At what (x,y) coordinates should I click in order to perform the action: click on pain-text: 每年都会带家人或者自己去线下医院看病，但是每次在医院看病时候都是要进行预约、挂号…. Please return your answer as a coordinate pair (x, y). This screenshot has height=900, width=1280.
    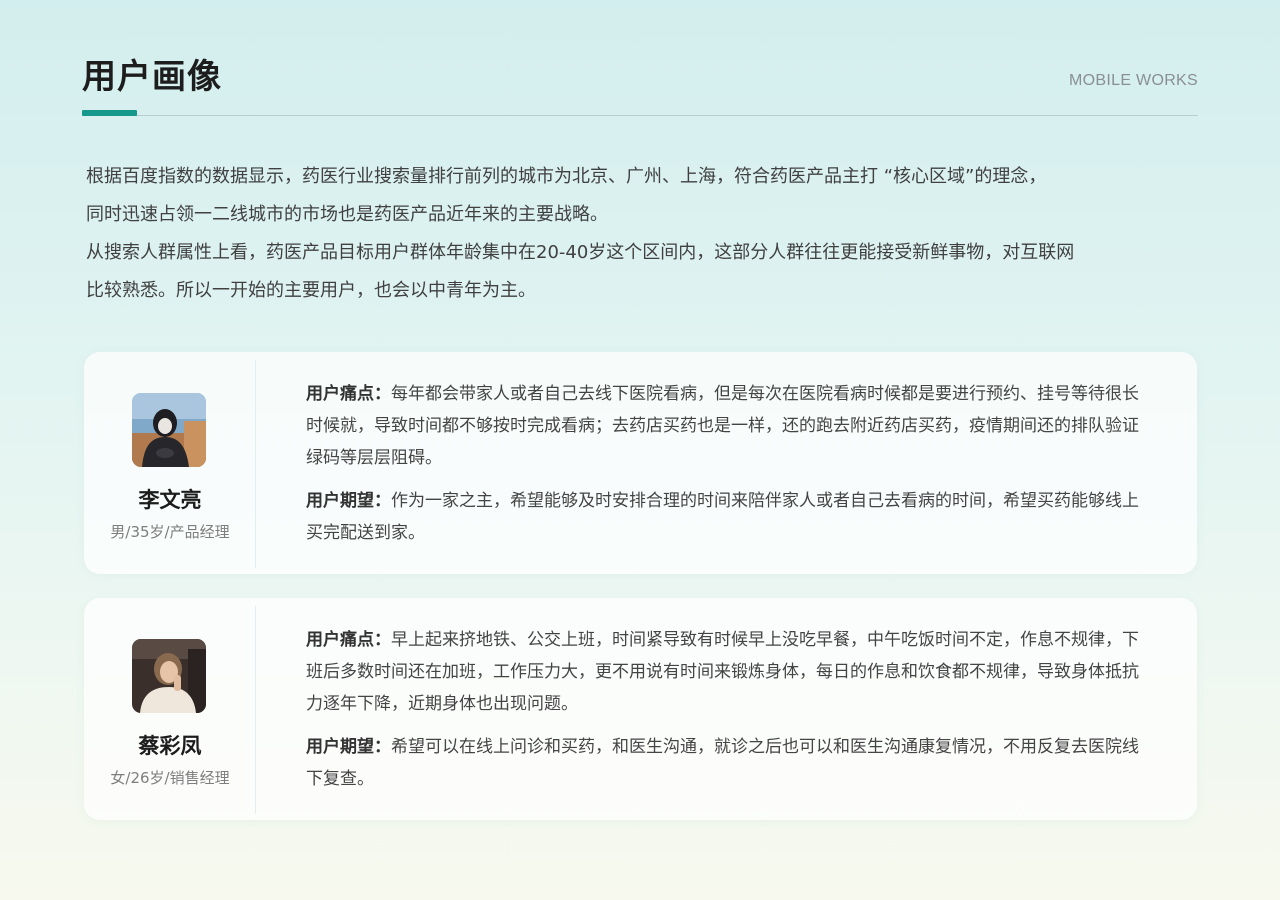
    Looking at the image, I should click on (722, 426).